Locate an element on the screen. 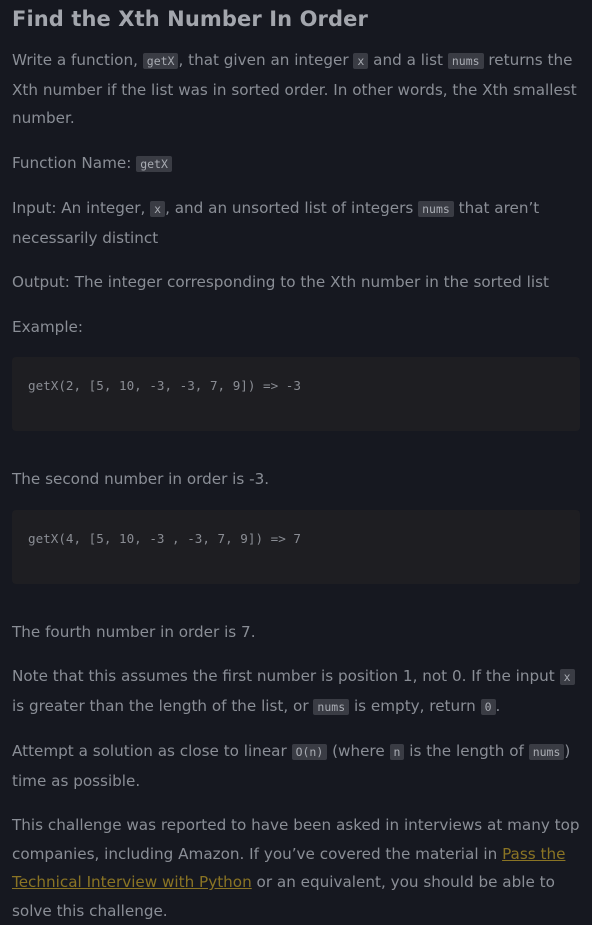 The width and height of the screenshot is (592, 925). example-1-explanation: The second number in order is -3. is located at coordinates (141, 479).